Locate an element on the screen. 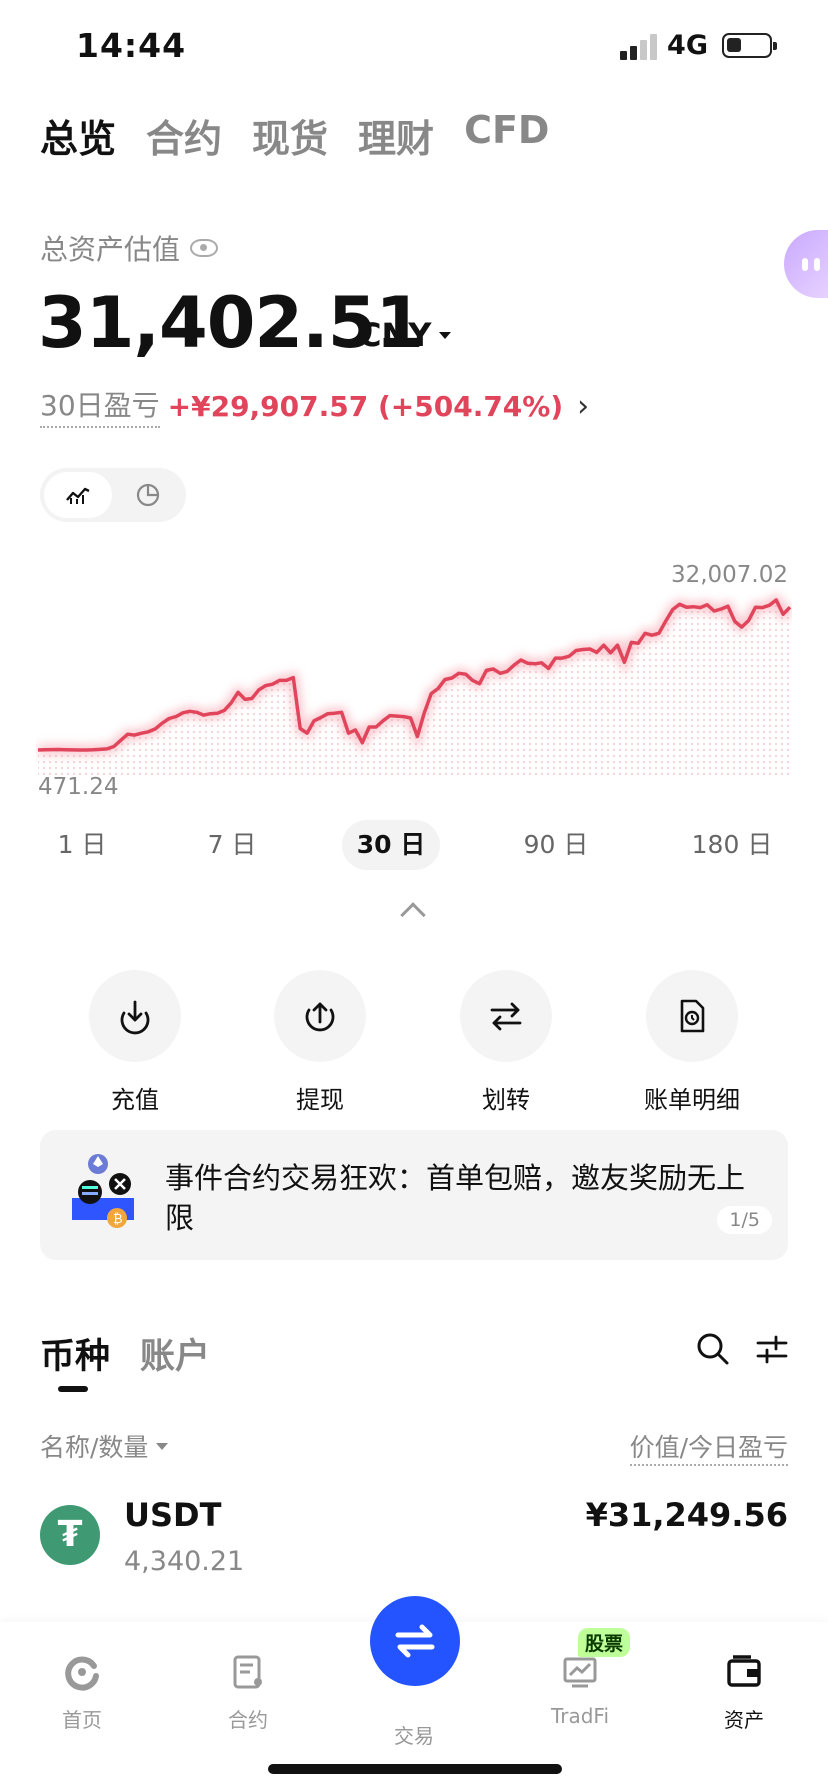  status-icons: 4G is located at coordinates (698, 45).